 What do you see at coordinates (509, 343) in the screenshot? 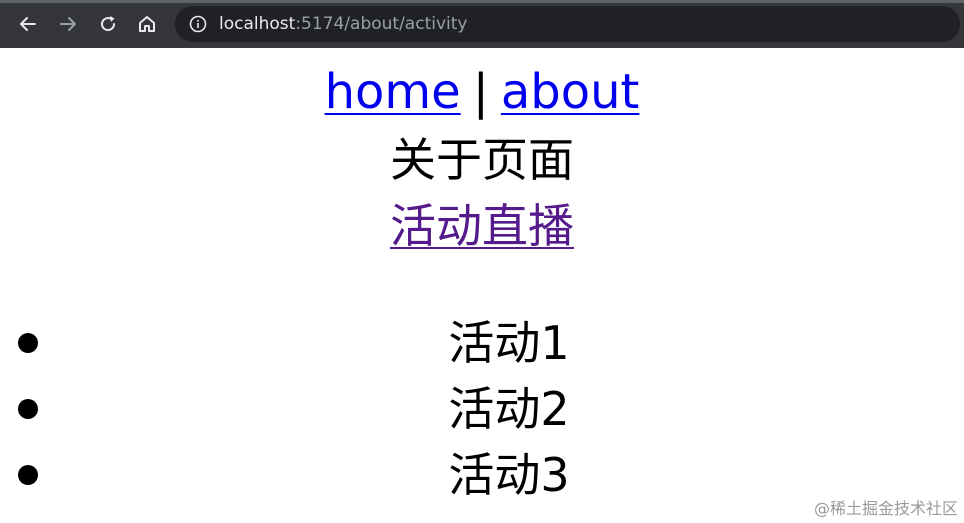
I see `activity-label: 活动1` at bounding box center [509, 343].